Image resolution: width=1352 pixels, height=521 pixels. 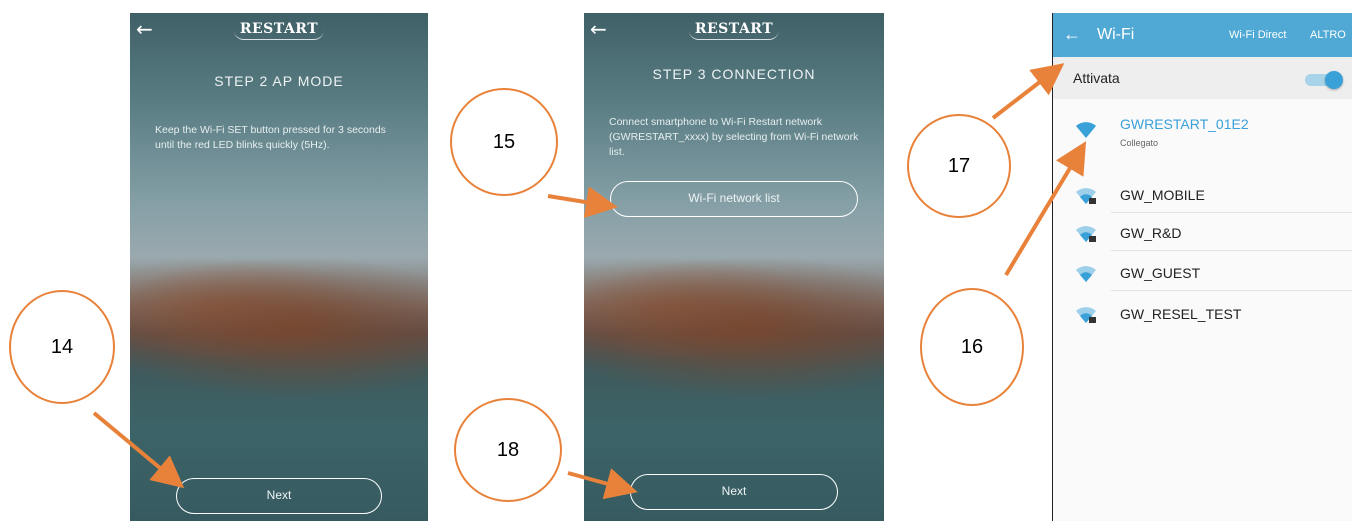 What do you see at coordinates (279, 81) in the screenshot?
I see `step-title: STEP 2 AP MODE` at bounding box center [279, 81].